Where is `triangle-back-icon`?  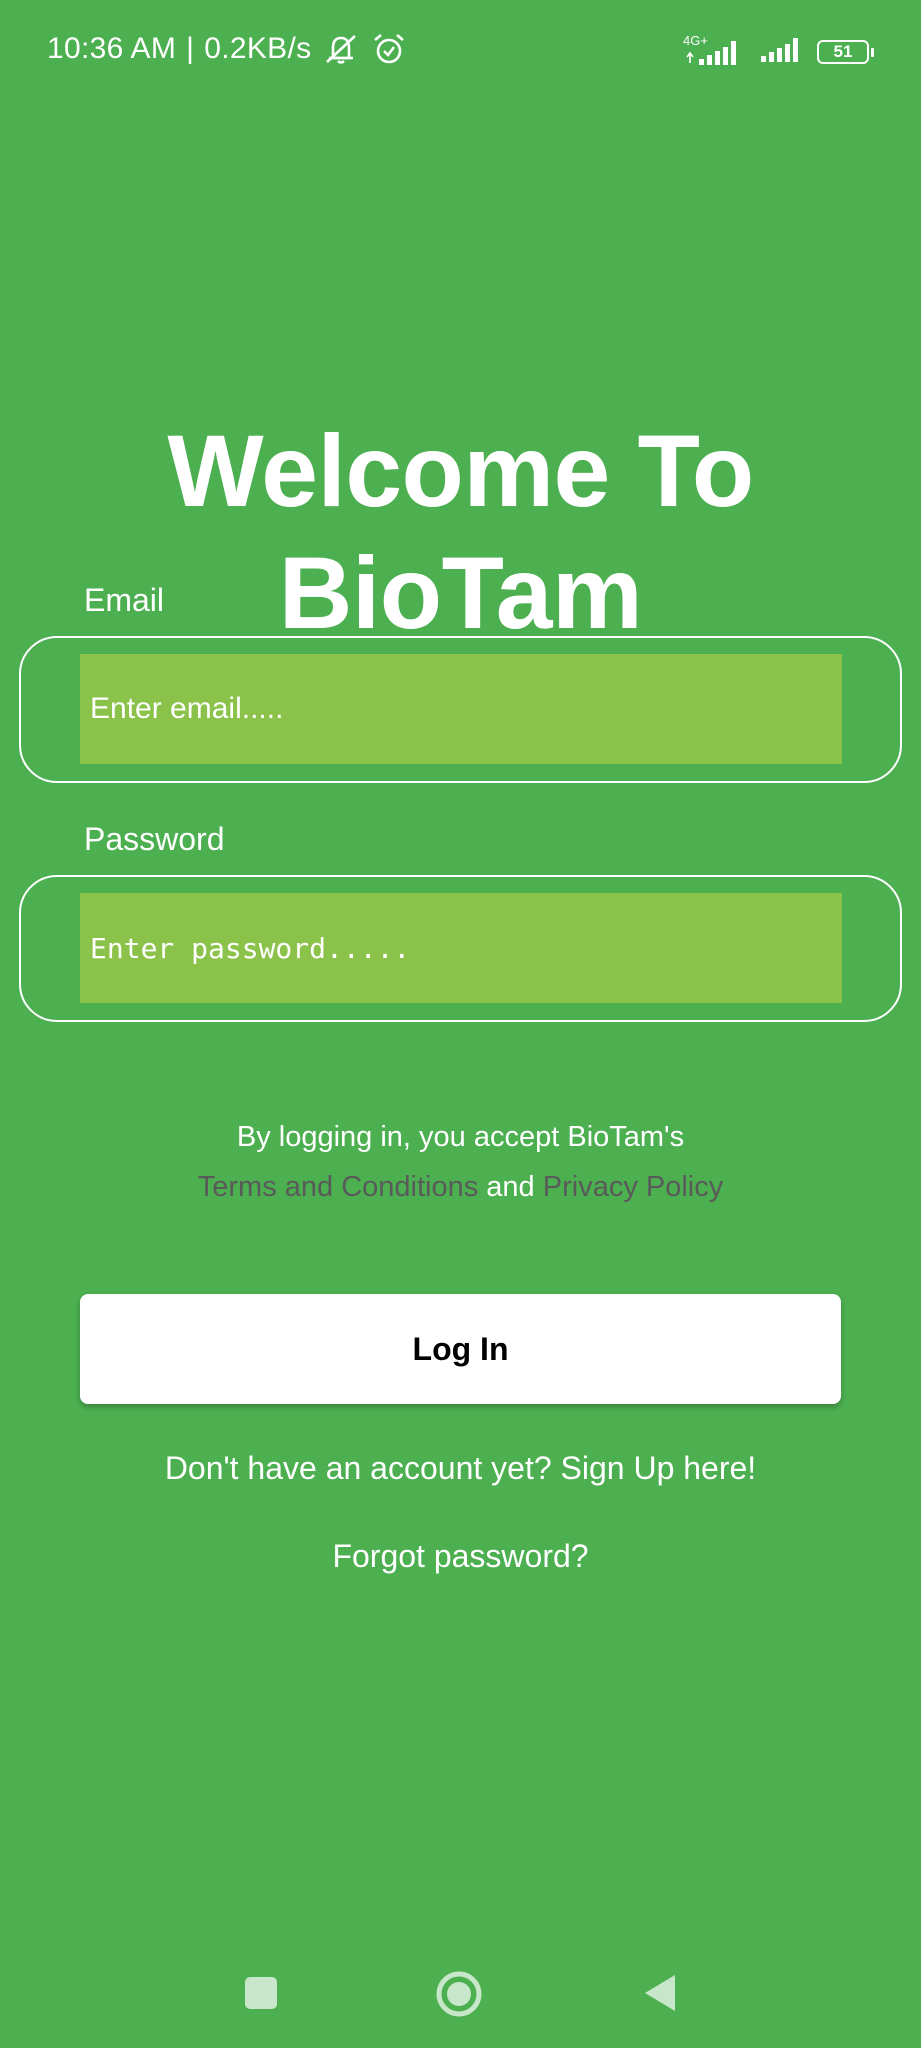
triangle-back-icon is located at coordinates (660, 1993).